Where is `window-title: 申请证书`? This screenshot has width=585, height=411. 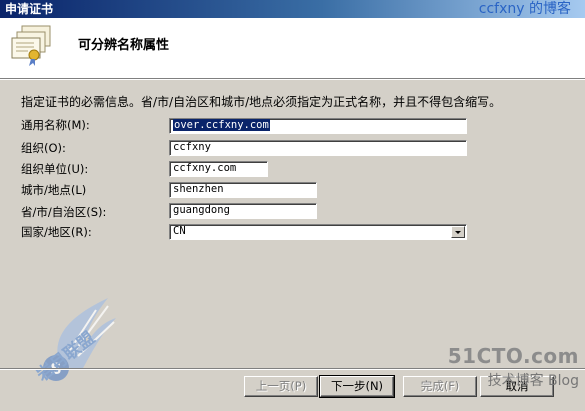 window-title: 申请证书 is located at coordinates (29, 9).